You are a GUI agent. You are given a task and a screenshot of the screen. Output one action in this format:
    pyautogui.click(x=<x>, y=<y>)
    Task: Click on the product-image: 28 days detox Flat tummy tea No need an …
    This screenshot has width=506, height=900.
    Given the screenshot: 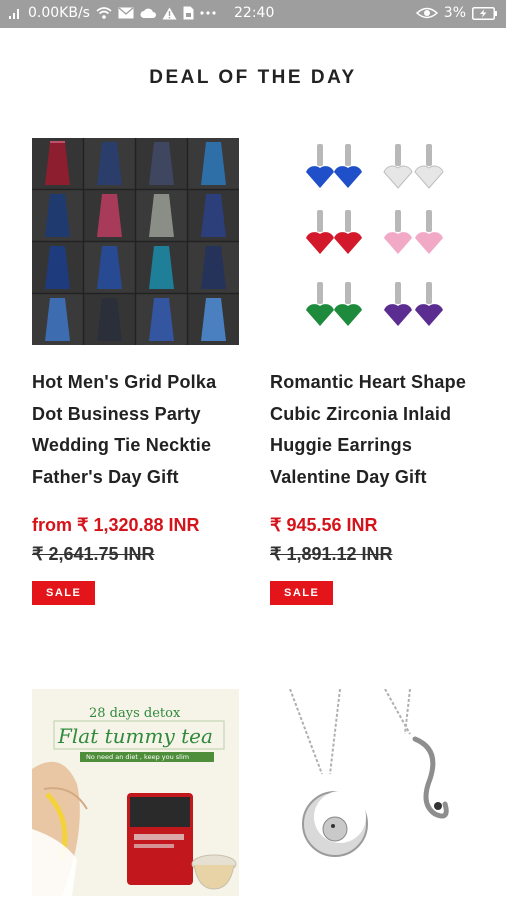 What is the action you would take?
    pyautogui.click(x=135, y=792)
    